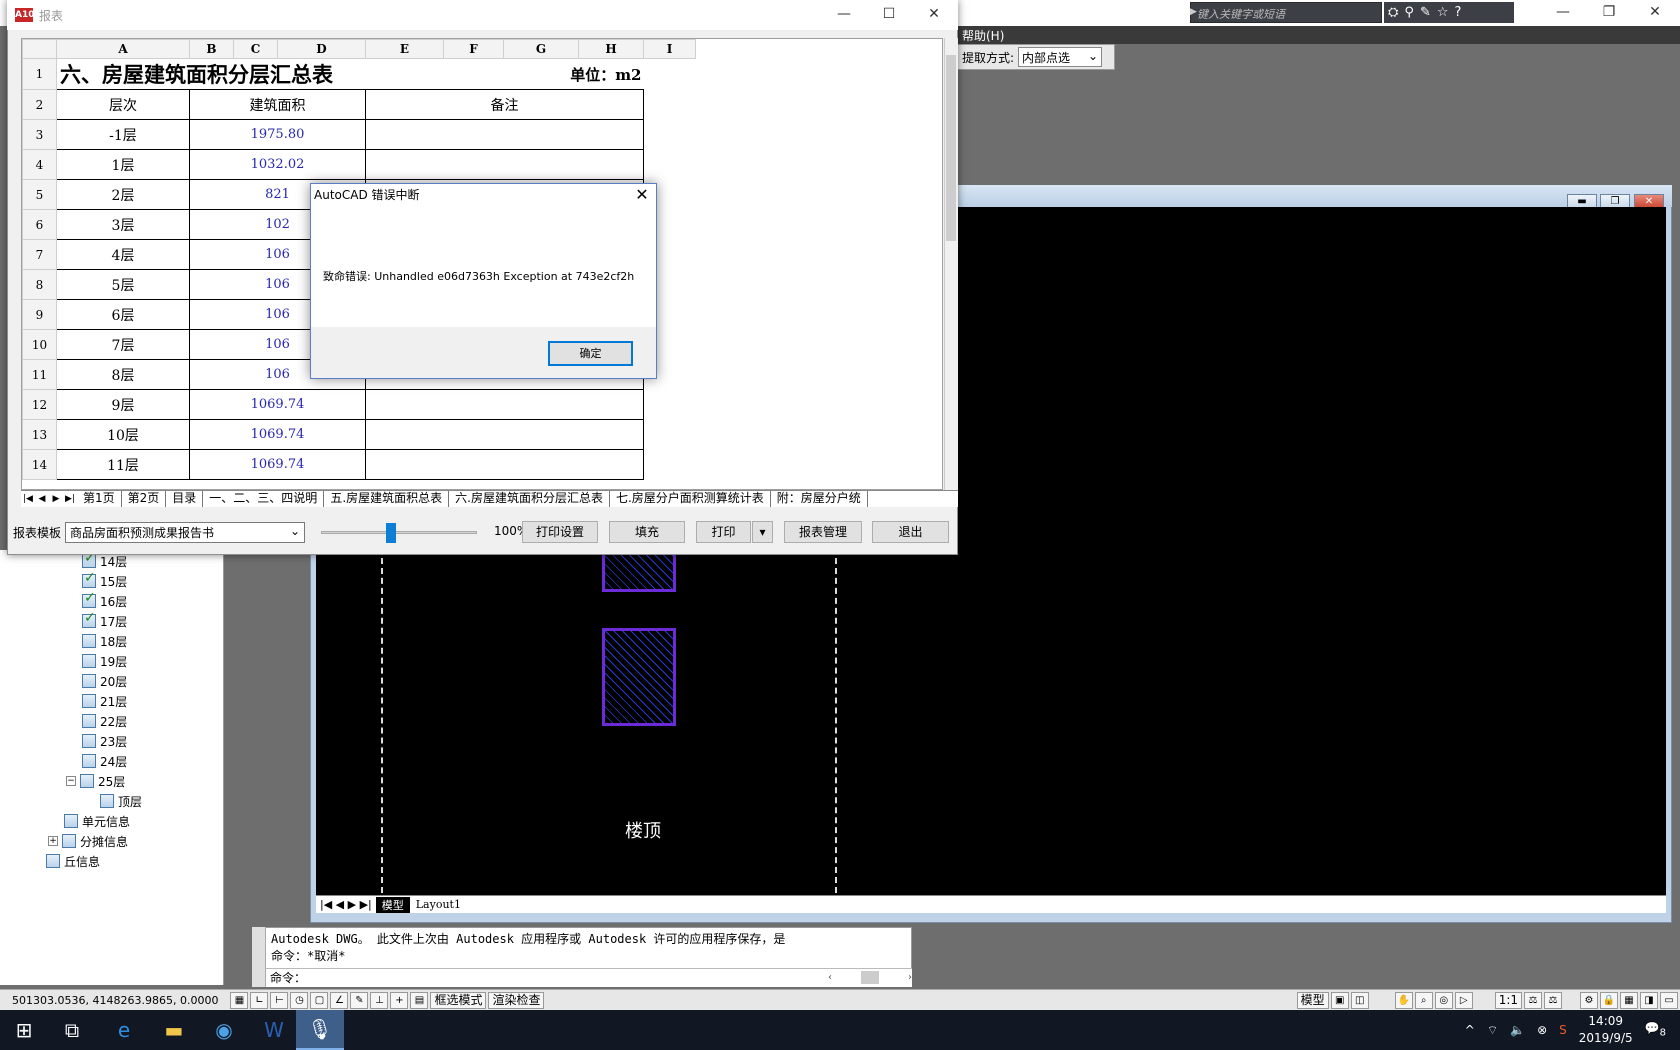 Image resolution: width=1680 pixels, height=1050 pixels. Describe the element at coordinates (71, 781) in the screenshot. I see `collapse-icon: −` at that location.